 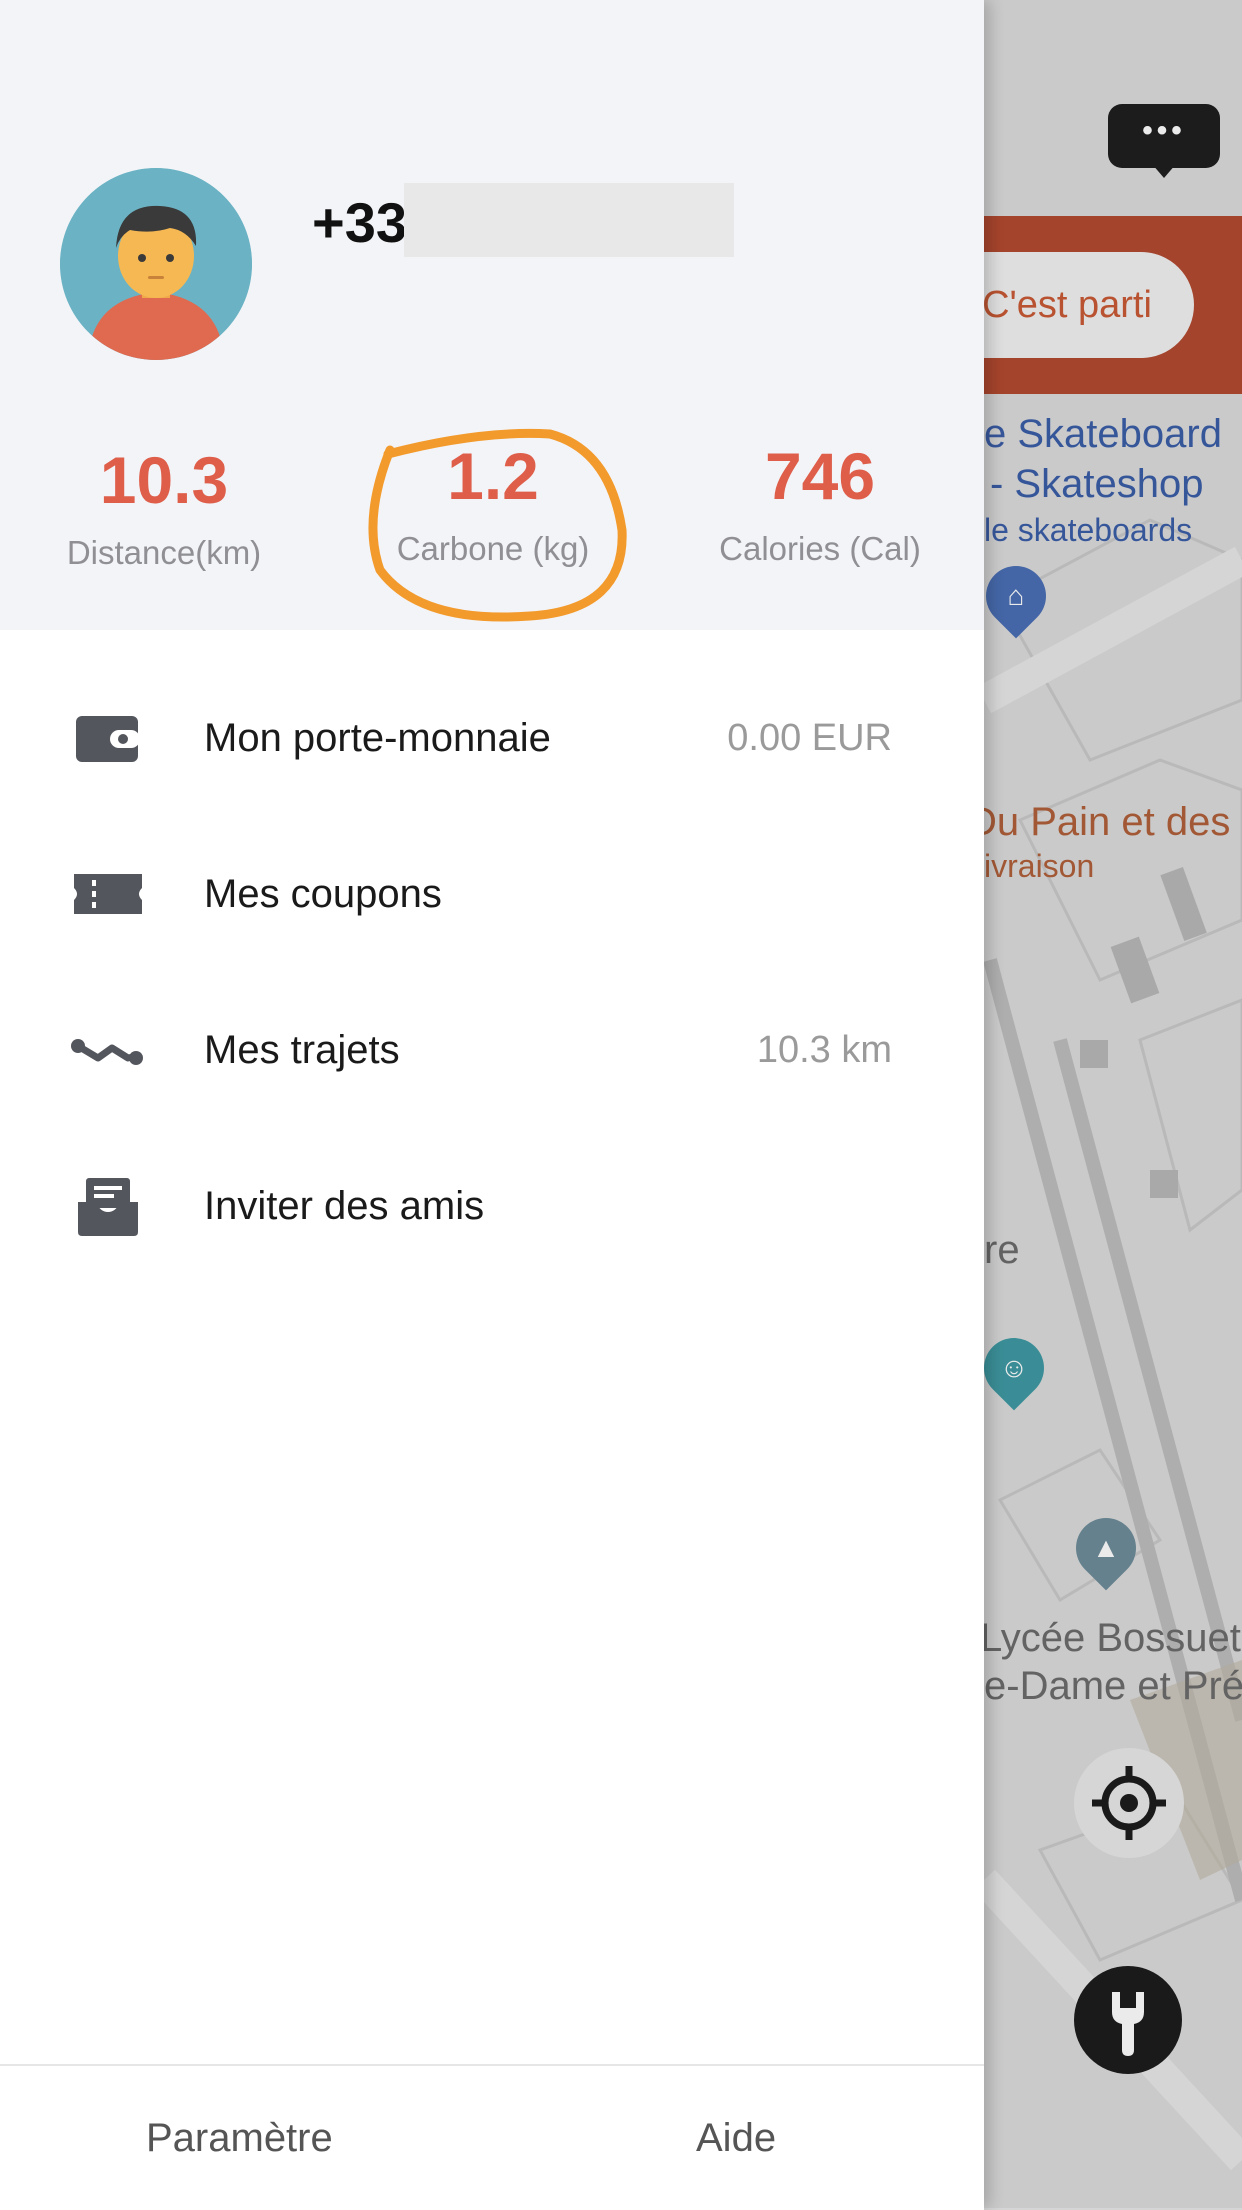 What do you see at coordinates (497, 525) in the screenshot?
I see `highlight-circle-annotation` at bounding box center [497, 525].